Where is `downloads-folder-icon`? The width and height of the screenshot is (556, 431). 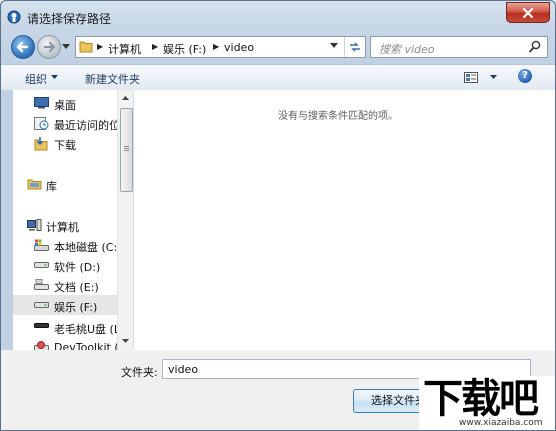 downloads-folder-icon is located at coordinates (41, 144).